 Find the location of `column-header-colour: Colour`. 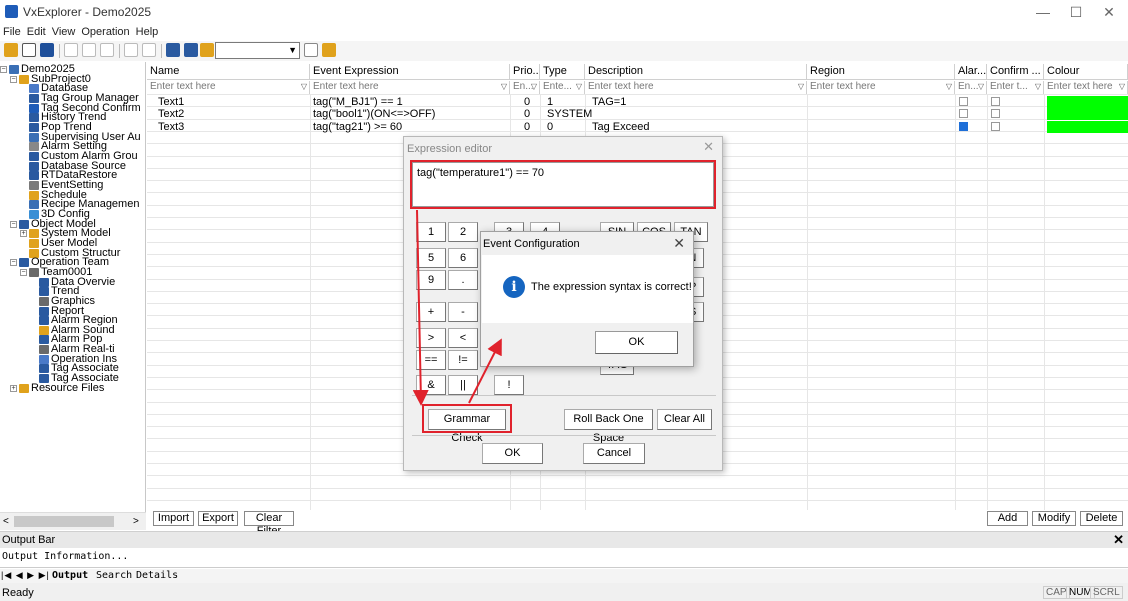

column-header-colour: Colour is located at coordinates (1086, 72).